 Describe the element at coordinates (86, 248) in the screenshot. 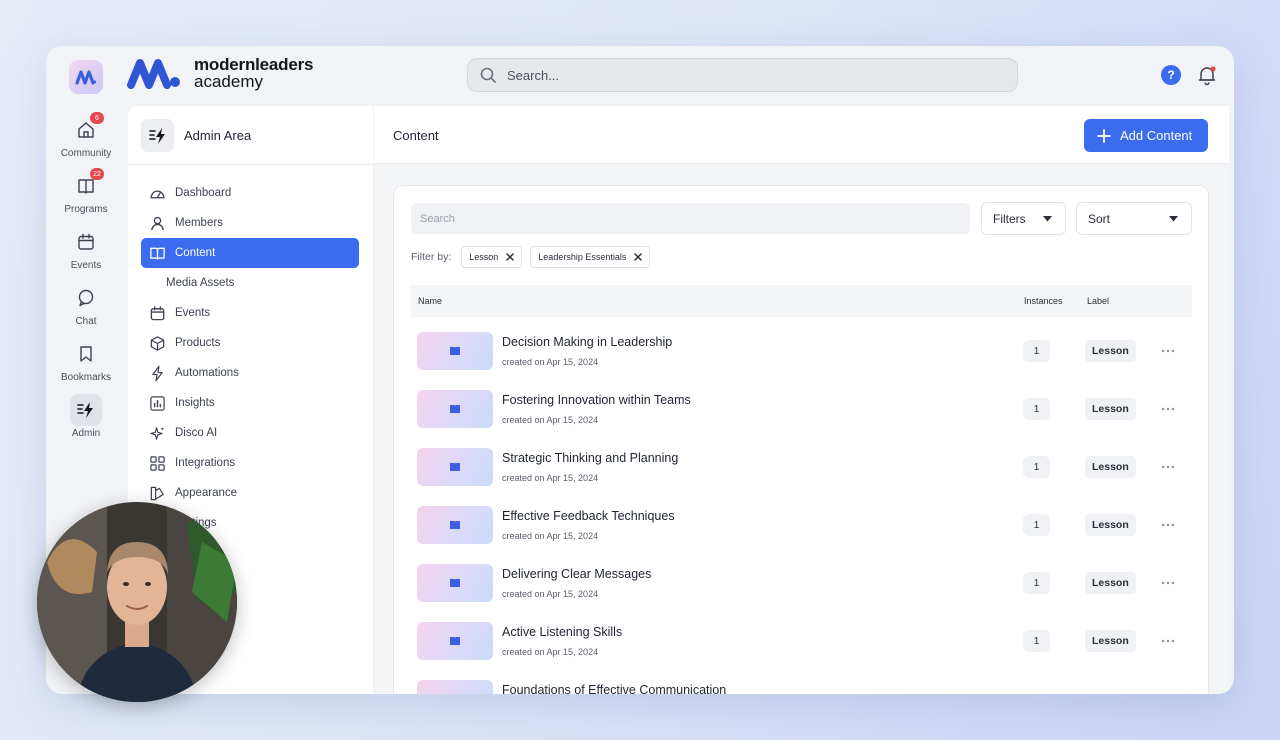

I see `rail-item-events: Events` at that location.